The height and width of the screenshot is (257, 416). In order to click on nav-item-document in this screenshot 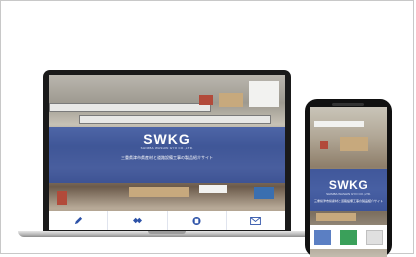, I will do `click(197, 220)`.